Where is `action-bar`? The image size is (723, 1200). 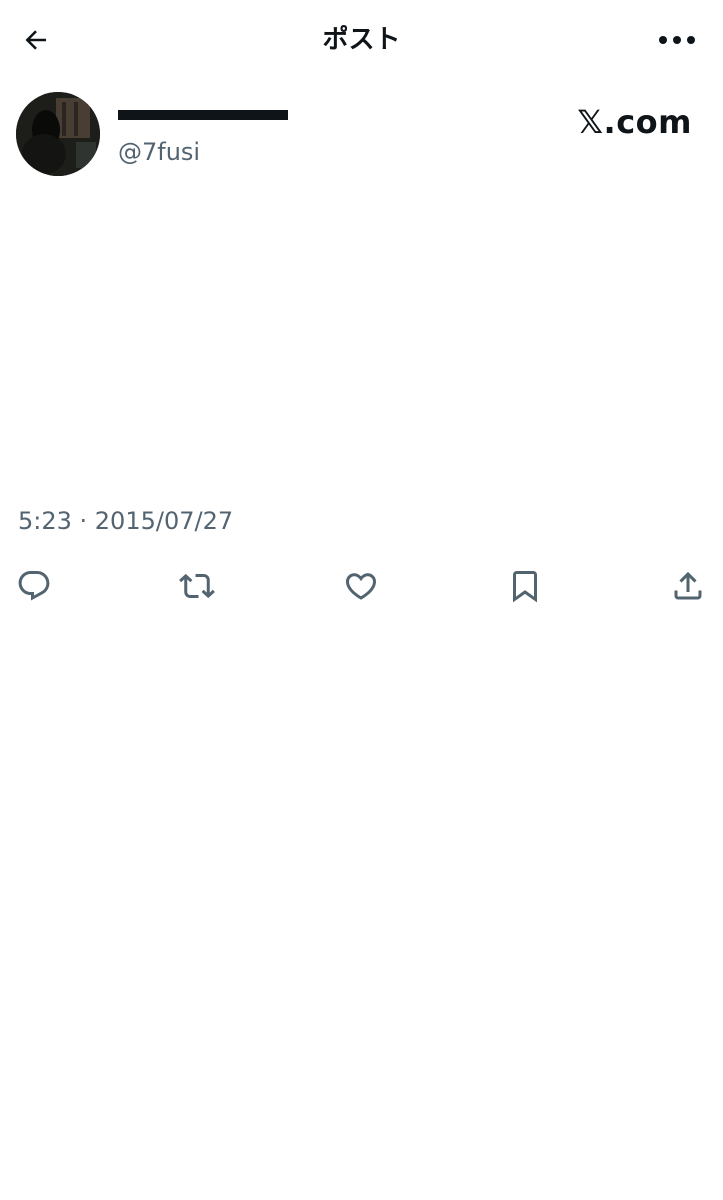 action-bar is located at coordinates (361, 585).